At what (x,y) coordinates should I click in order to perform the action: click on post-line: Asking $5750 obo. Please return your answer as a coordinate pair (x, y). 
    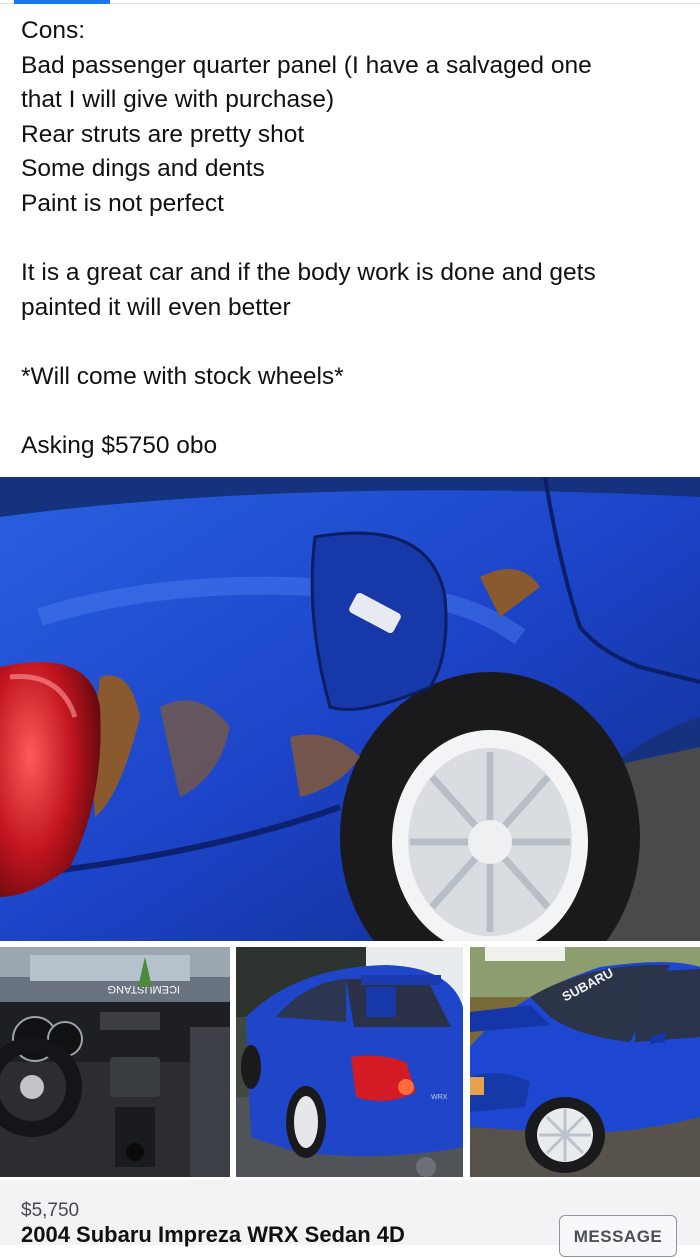
    Looking at the image, I should click on (119, 446).